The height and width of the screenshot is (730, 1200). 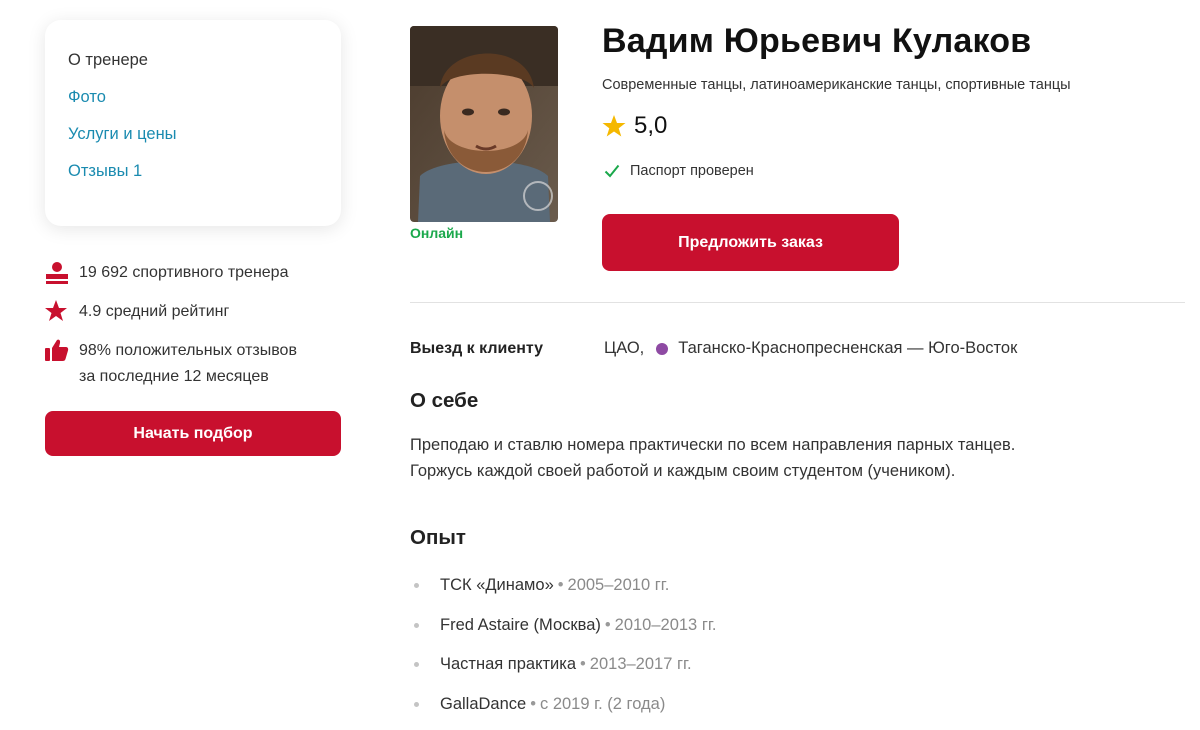 What do you see at coordinates (436, 233) in the screenshot?
I see `online-status: Онлайн` at bounding box center [436, 233].